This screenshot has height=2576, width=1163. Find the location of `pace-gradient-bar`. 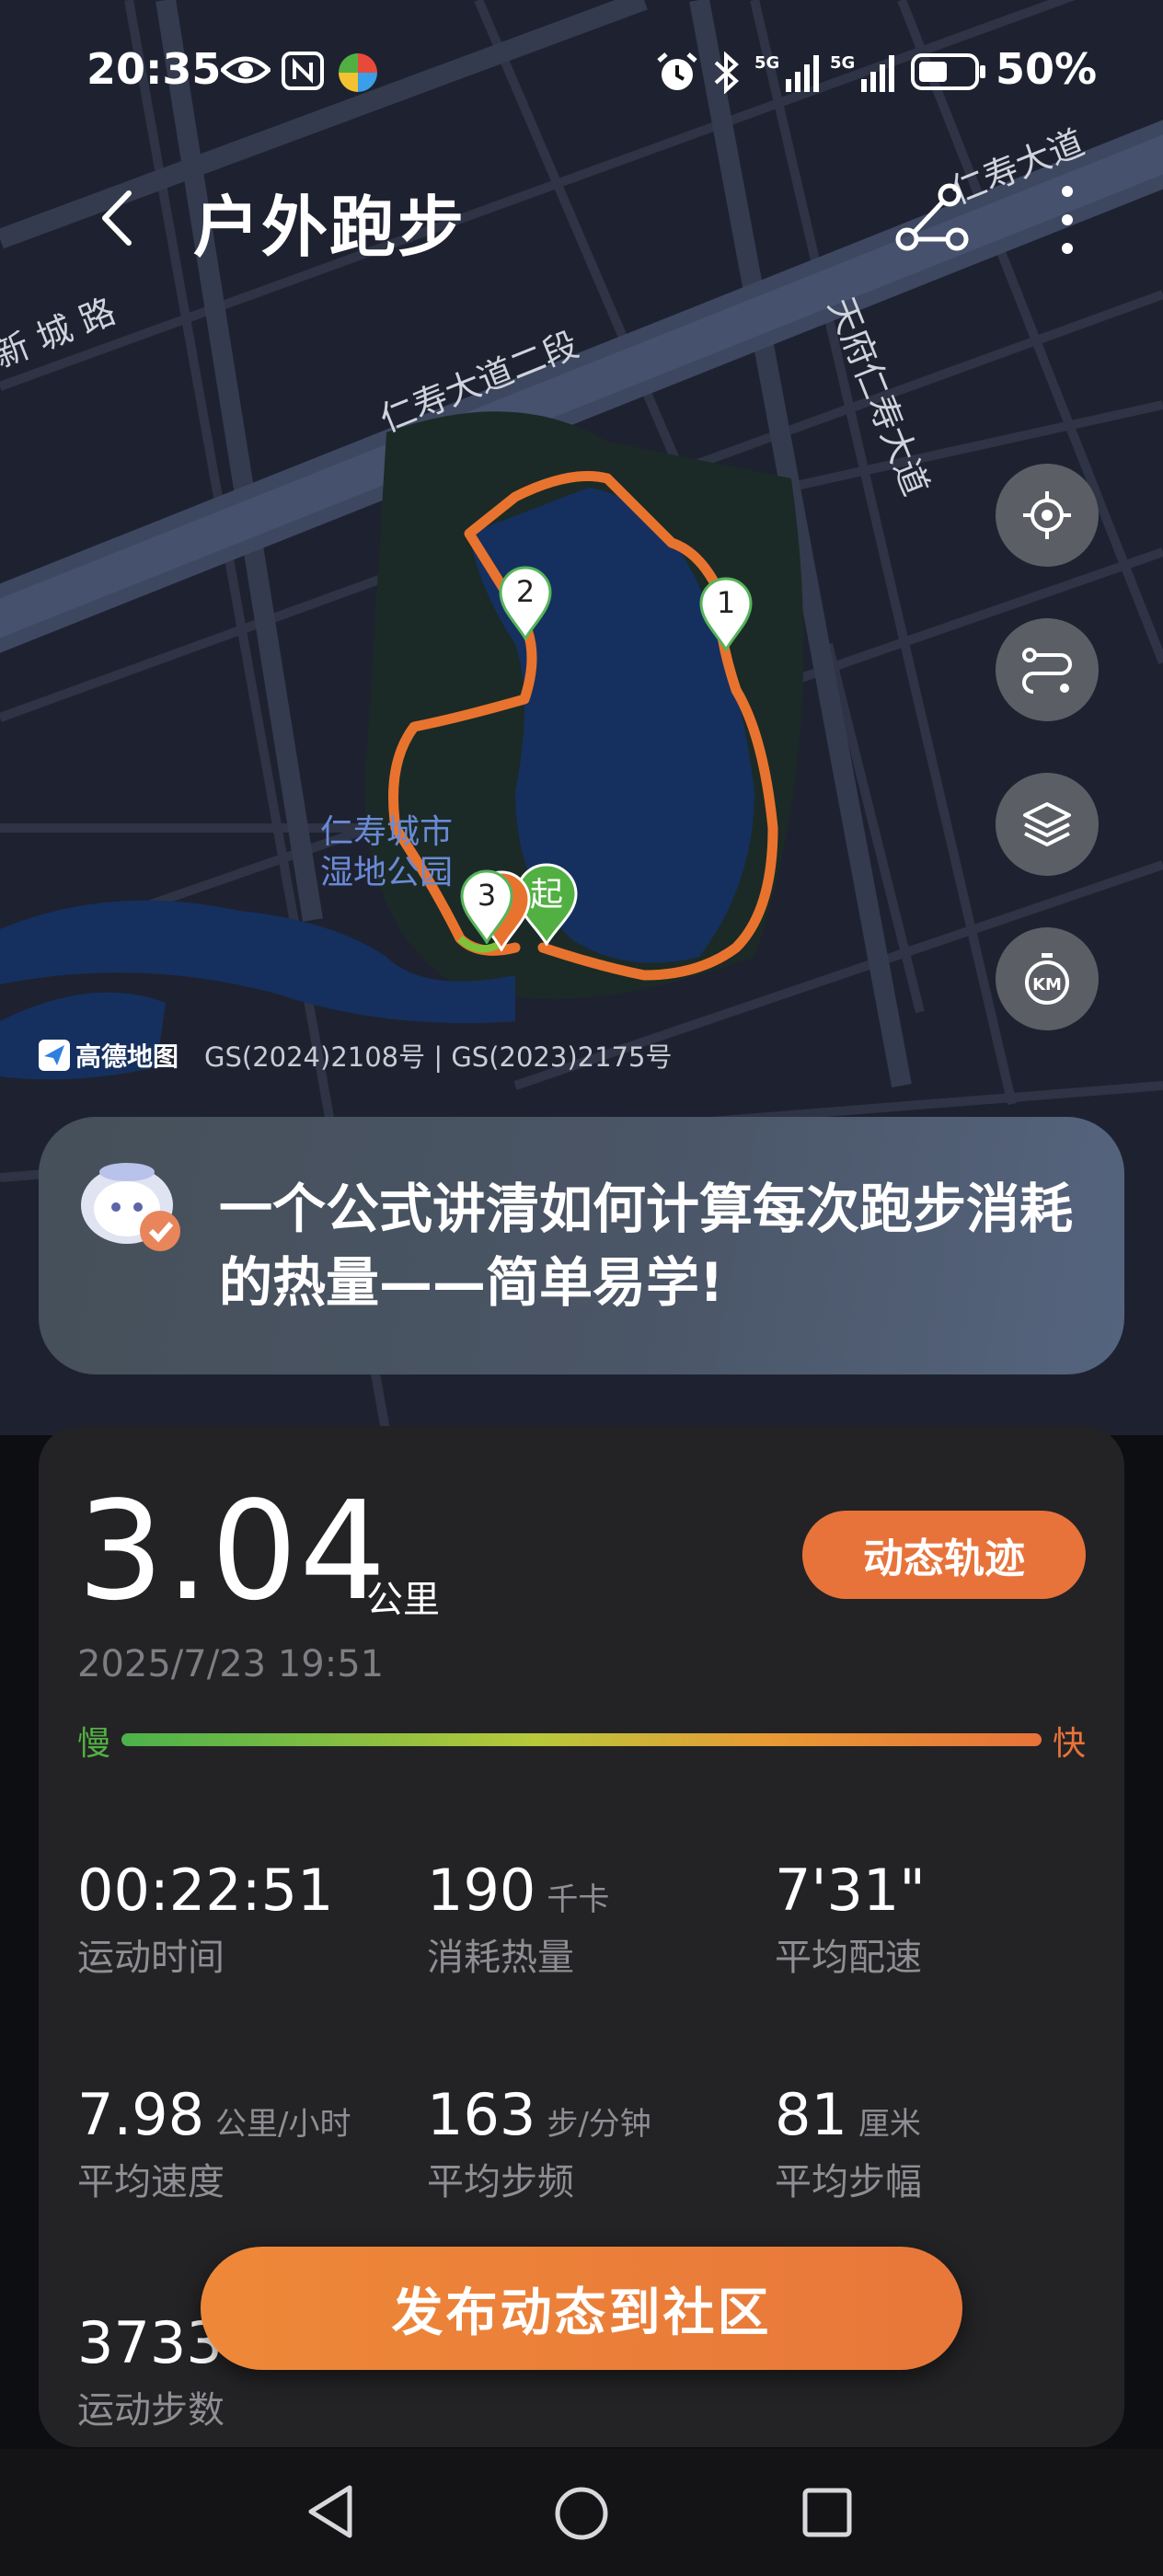

pace-gradient-bar is located at coordinates (581, 1739).